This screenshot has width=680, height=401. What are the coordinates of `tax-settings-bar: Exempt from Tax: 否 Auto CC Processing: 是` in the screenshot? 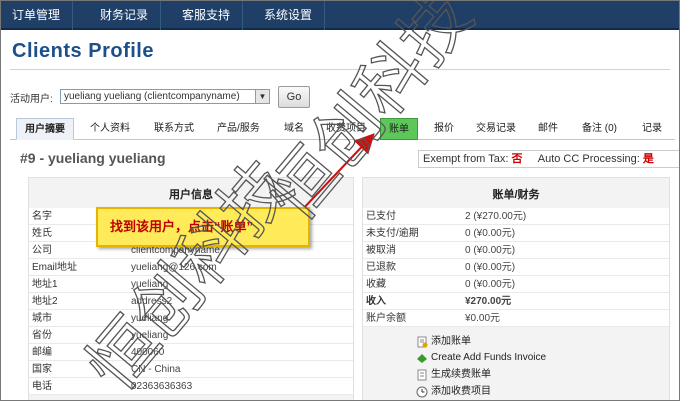 It's located at (549, 159).